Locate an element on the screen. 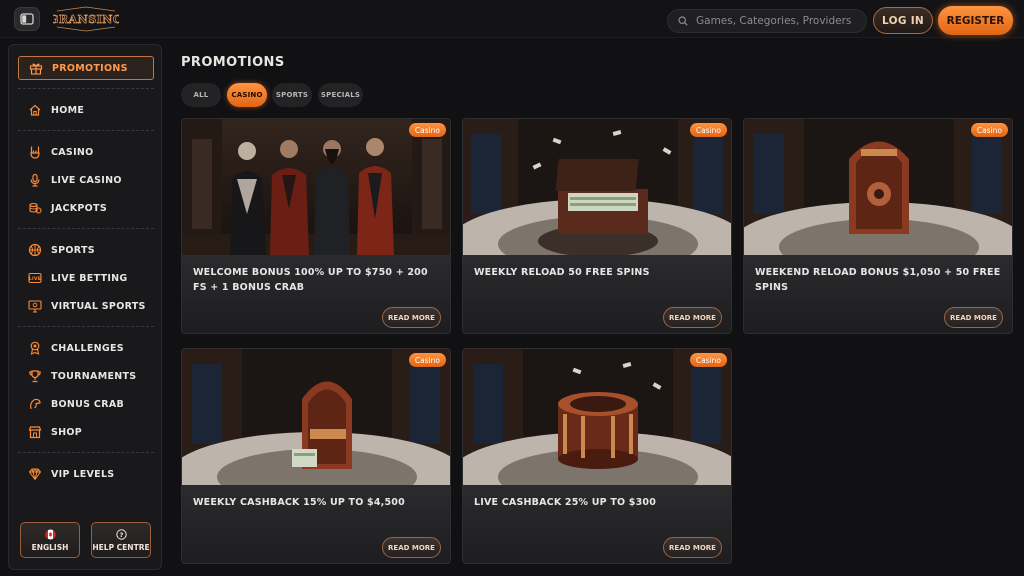 The image size is (1024, 576). tab-all: ALL is located at coordinates (201, 95).